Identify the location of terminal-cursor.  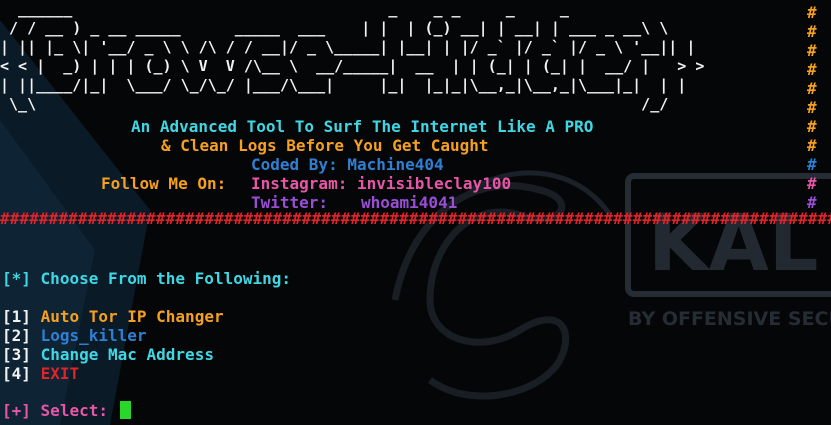
(125, 410).